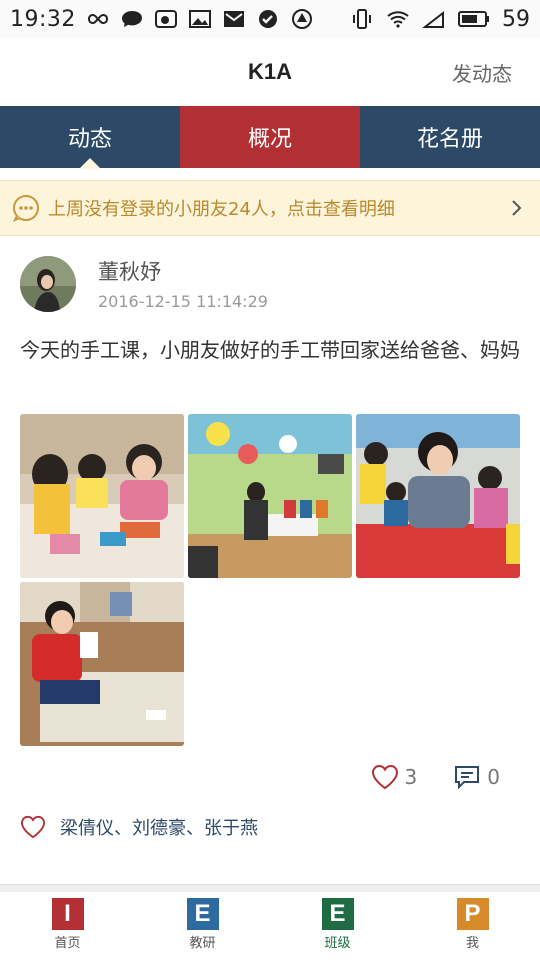  I want to click on signal-icon, so click(433, 19).